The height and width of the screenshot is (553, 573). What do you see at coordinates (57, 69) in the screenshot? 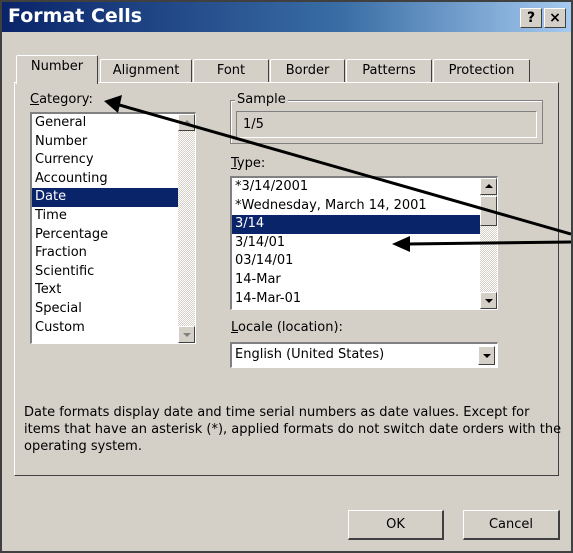
I see `tab-number: Number` at bounding box center [57, 69].